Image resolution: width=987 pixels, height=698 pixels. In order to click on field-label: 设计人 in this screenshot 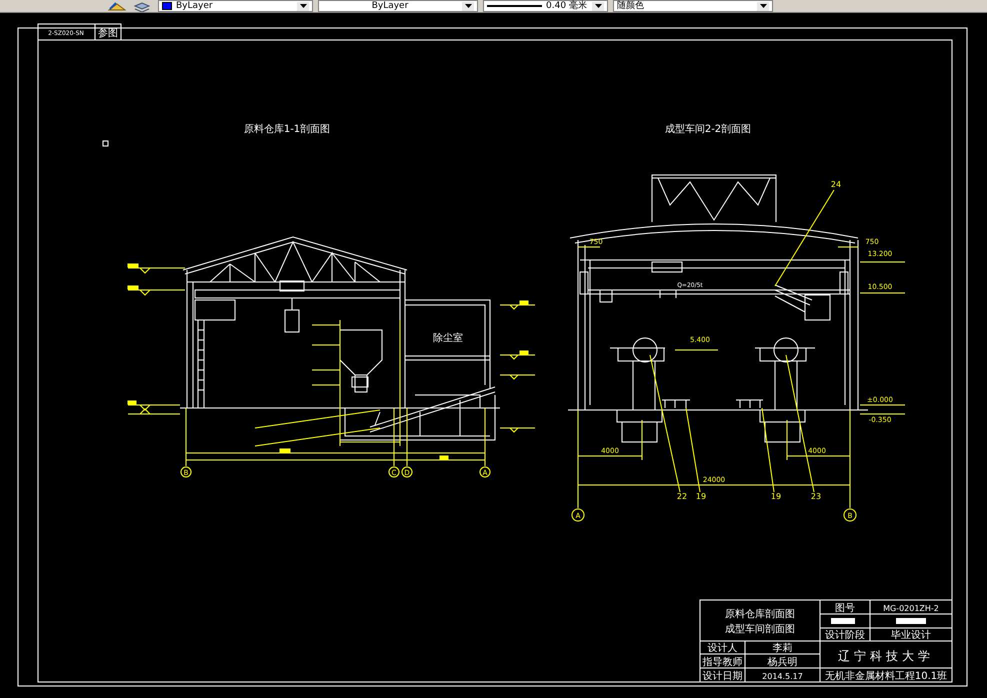, I will do `click(723, 648)`.